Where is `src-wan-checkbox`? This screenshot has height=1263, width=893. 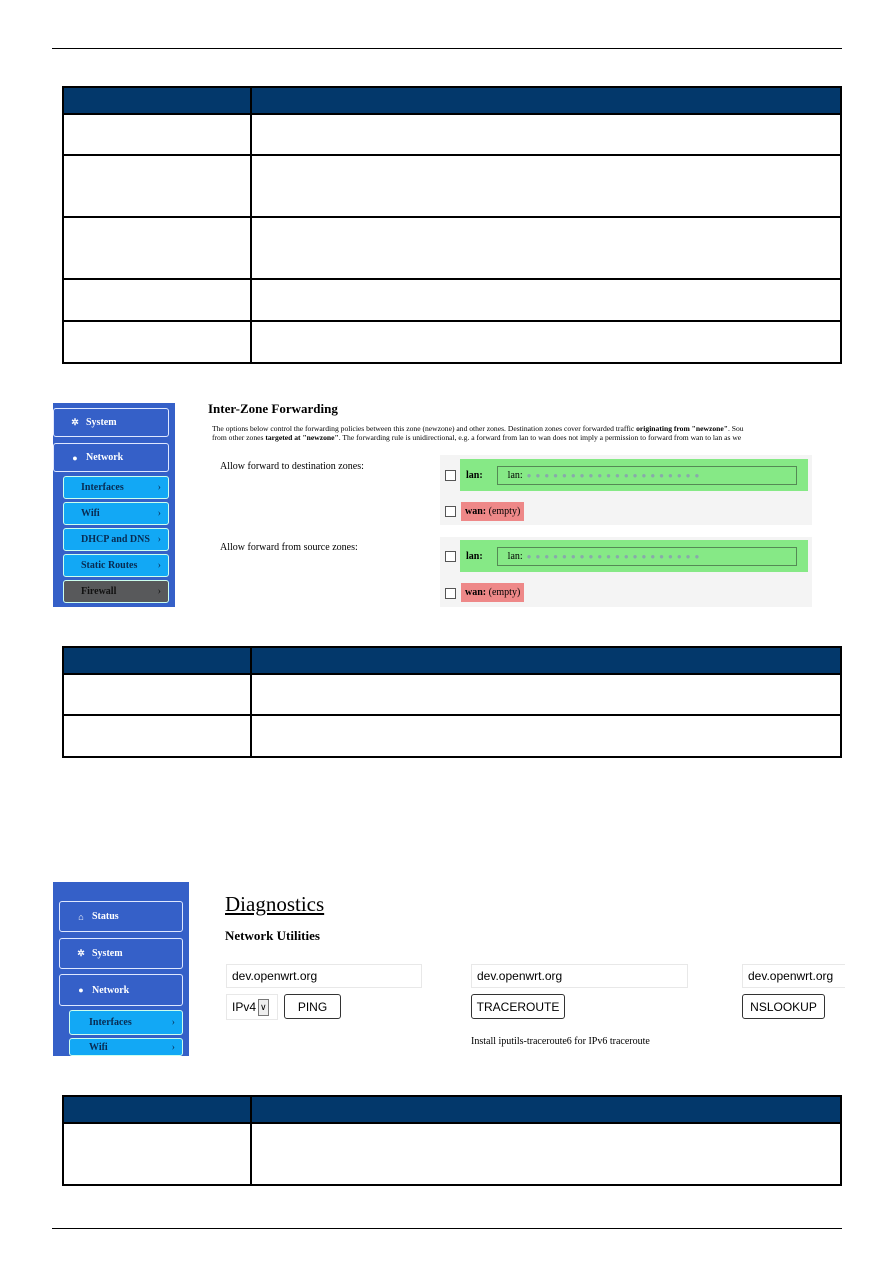
src-wan-checkbox is located at coordinates (450, 593).